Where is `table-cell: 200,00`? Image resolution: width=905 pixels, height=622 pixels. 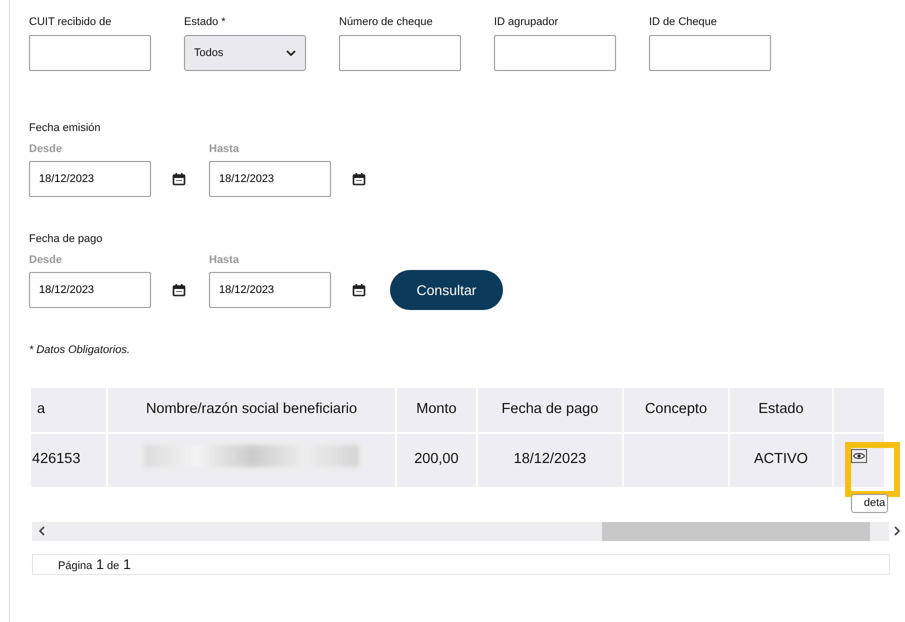 table-cell: 200,00 is located at coordinates (436, 460).